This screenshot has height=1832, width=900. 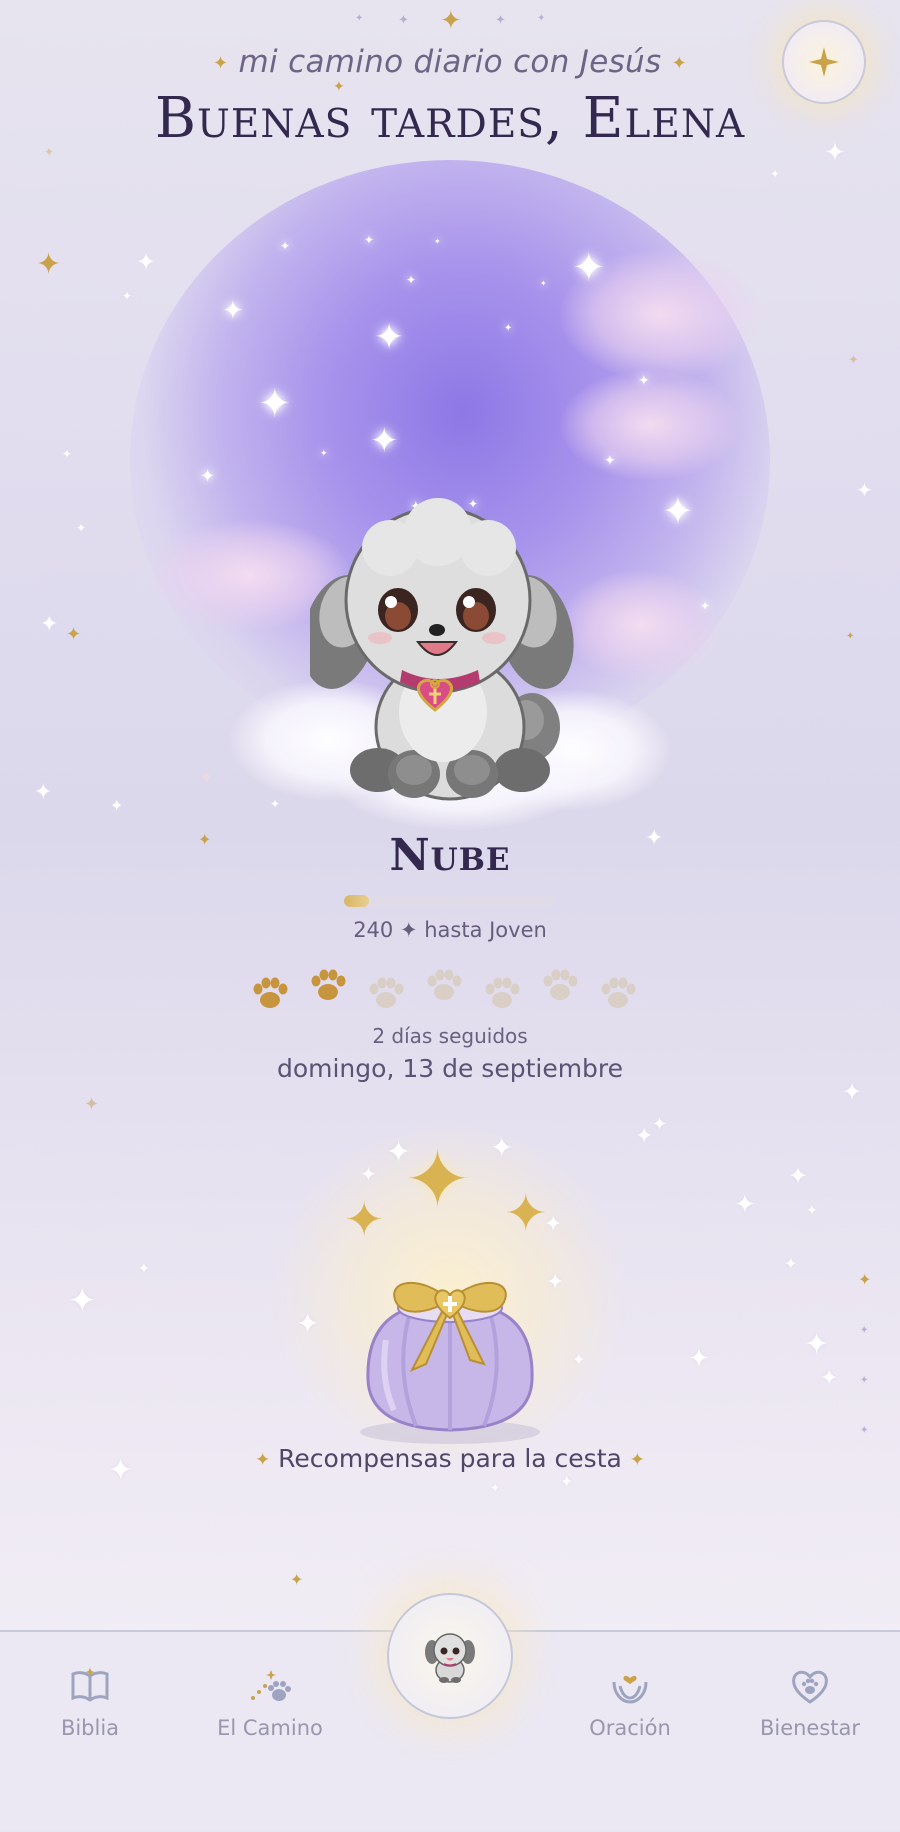 What do you see at coordinates (90, 1685) in the screenshot?
I see `book-icon` at bounding box center [90, 1685].